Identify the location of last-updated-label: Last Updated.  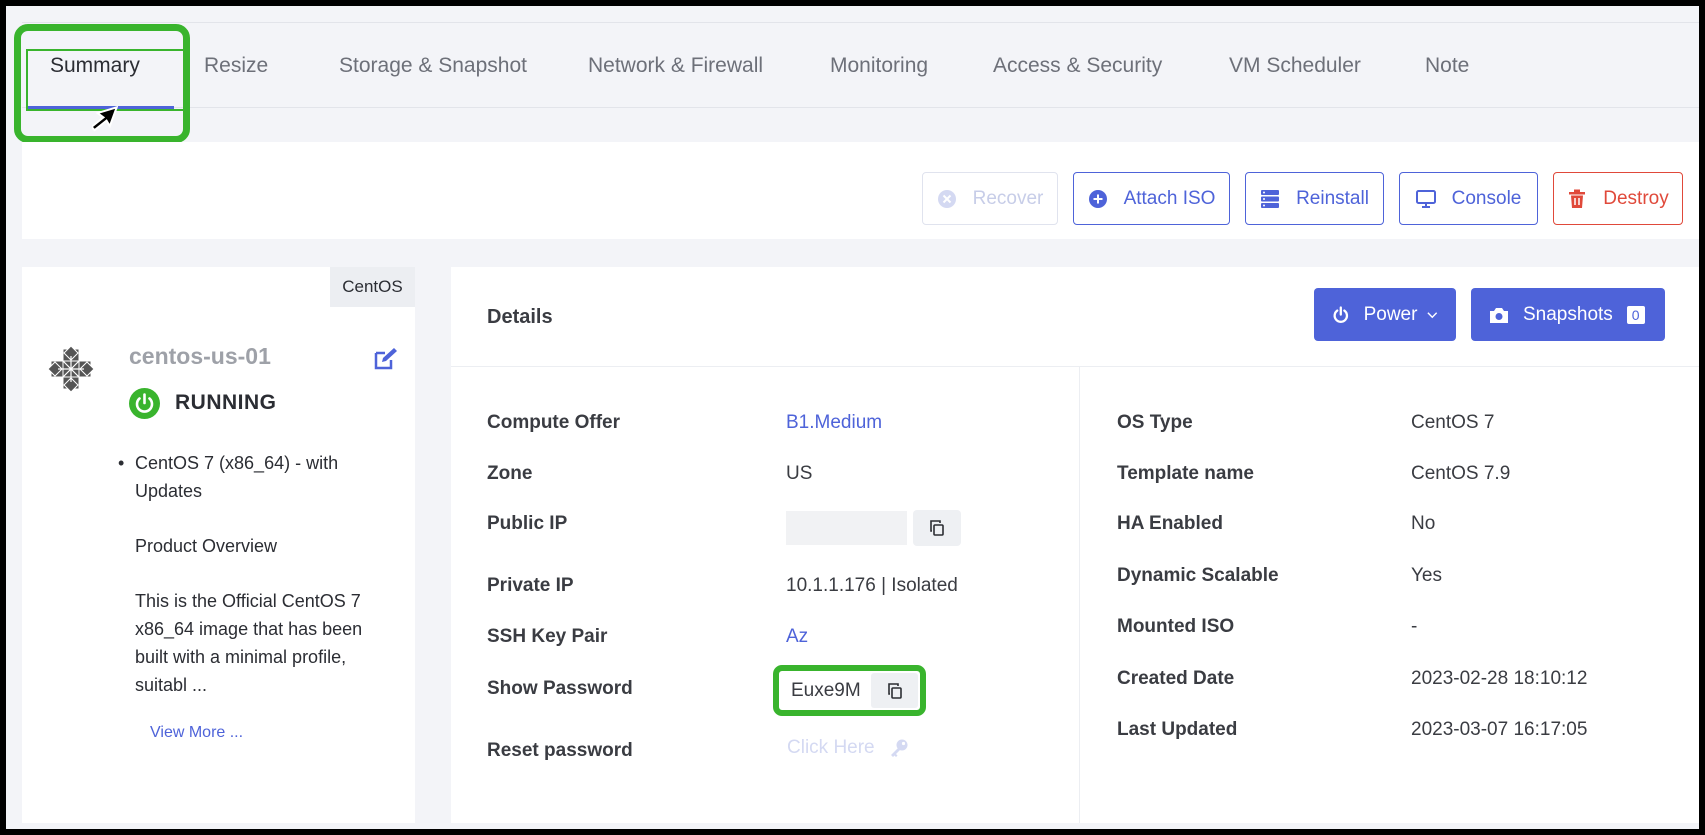
(1177, 729).